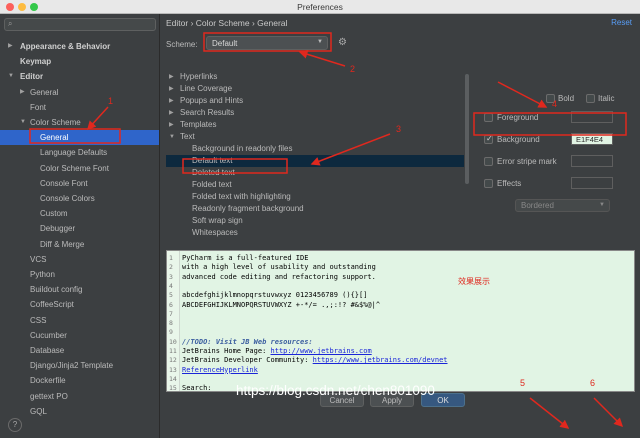  What do you see at coordinates (316, 185) in the screenshot?
I see `attribute-list-item: Folded text` at bounding box center [316, 185].